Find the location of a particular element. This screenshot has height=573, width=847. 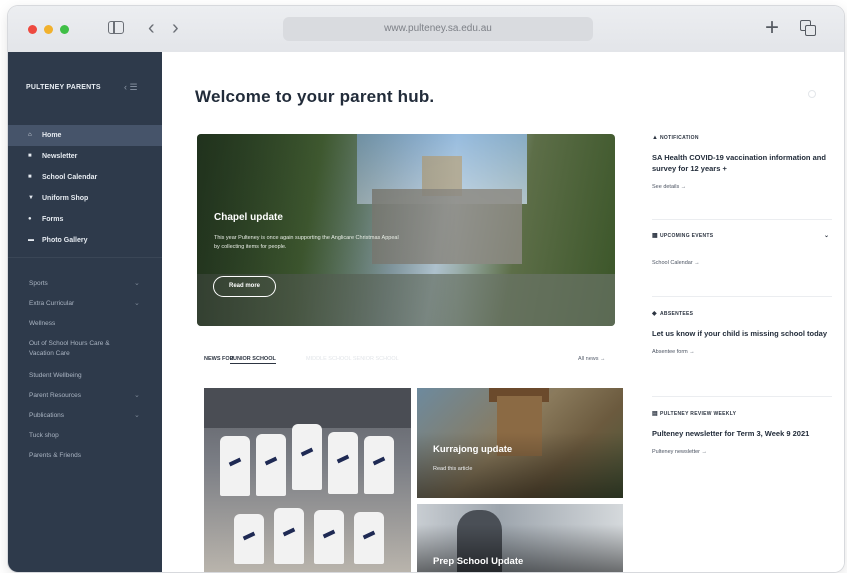

sidebar-item-publications: Publications ⌄ is located at coordinates (85, 416).